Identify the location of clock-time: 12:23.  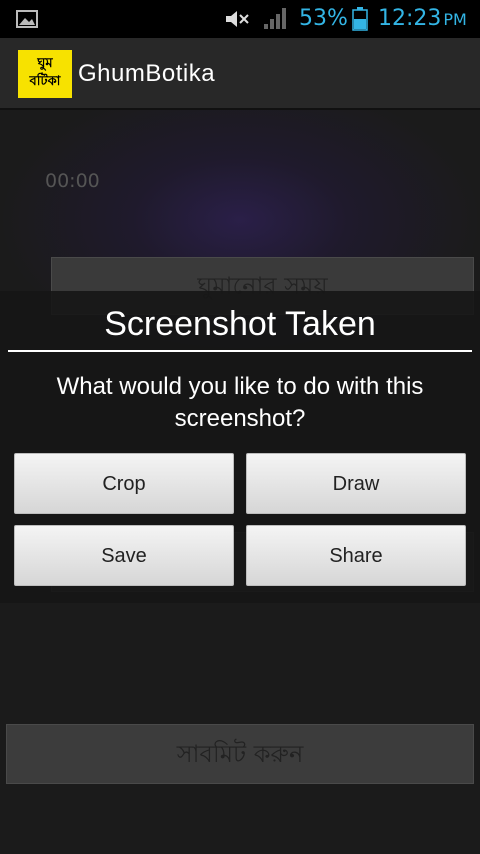
(410, 18).